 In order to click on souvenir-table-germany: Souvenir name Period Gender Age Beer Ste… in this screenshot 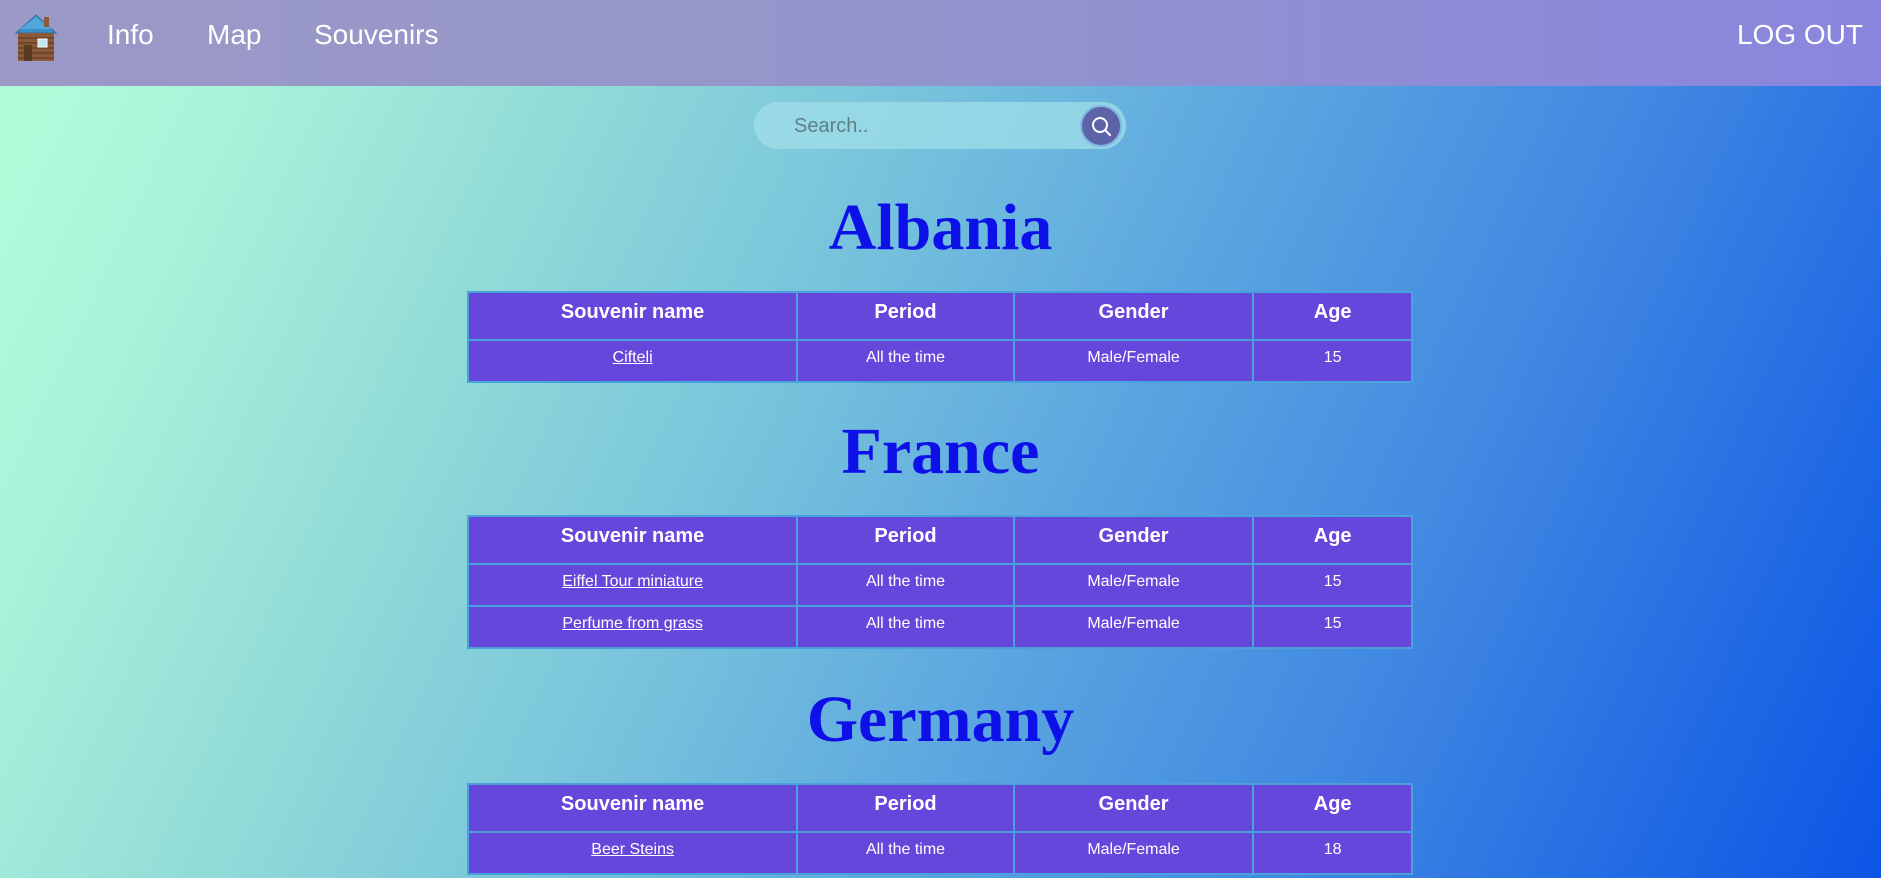, I will do `click(939, 829)`.